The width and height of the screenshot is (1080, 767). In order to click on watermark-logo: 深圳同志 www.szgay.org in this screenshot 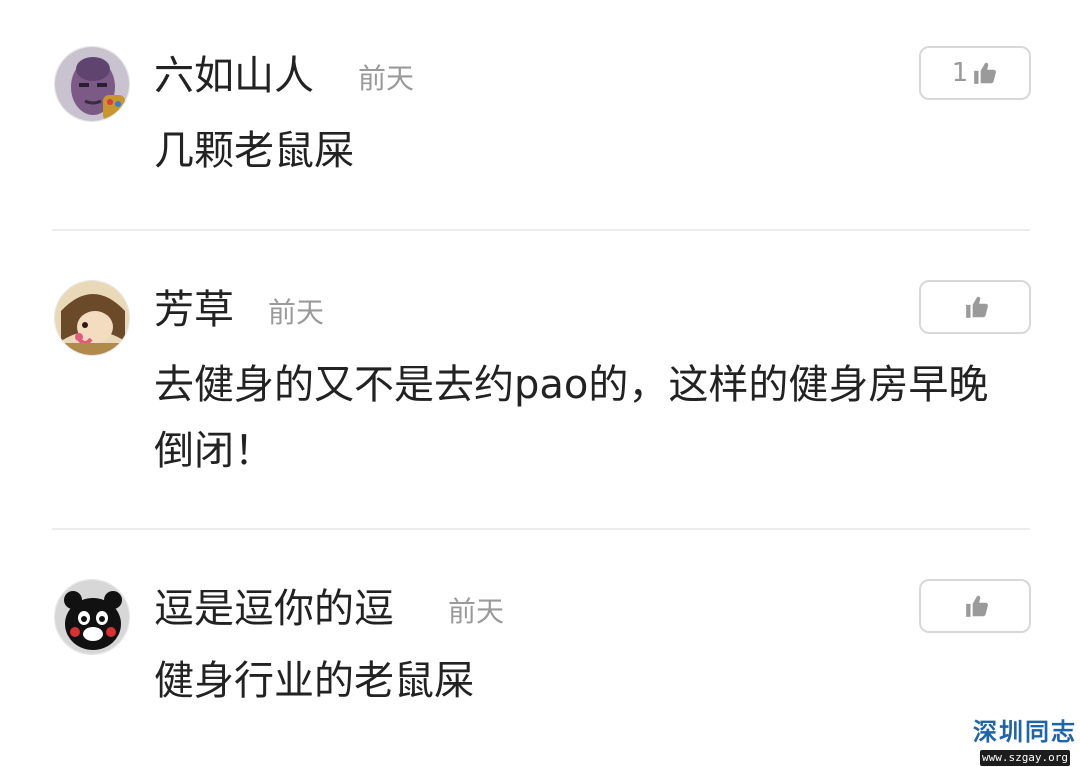, I will do `click(1025, 741)`.